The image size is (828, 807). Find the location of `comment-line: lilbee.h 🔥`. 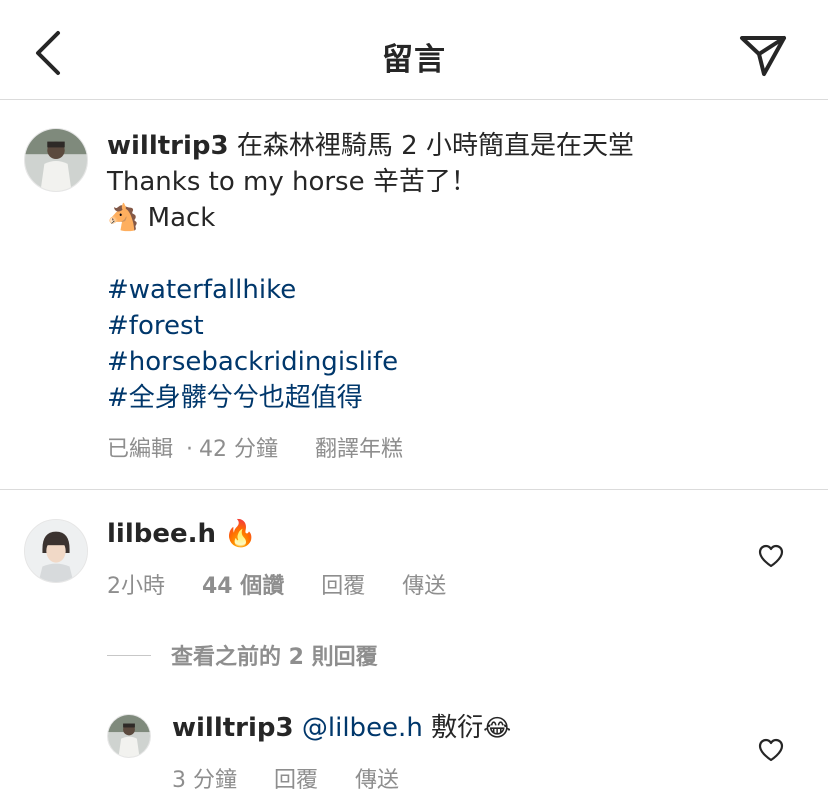

comment-line: lilbee.h 🔥 is located at coordinates (182, 534).